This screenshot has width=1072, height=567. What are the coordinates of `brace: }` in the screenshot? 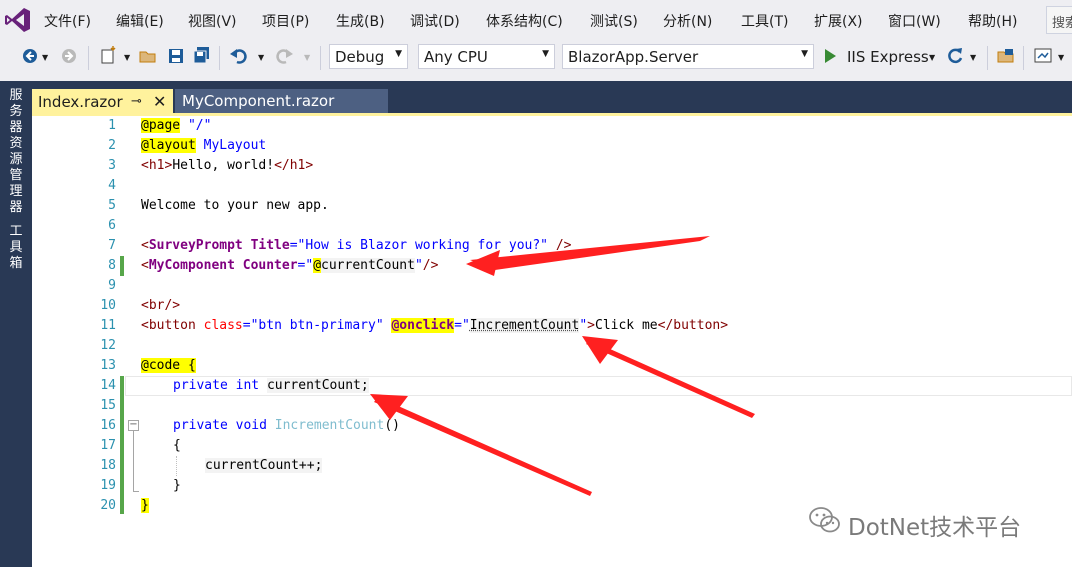 It's located at (145, 505).